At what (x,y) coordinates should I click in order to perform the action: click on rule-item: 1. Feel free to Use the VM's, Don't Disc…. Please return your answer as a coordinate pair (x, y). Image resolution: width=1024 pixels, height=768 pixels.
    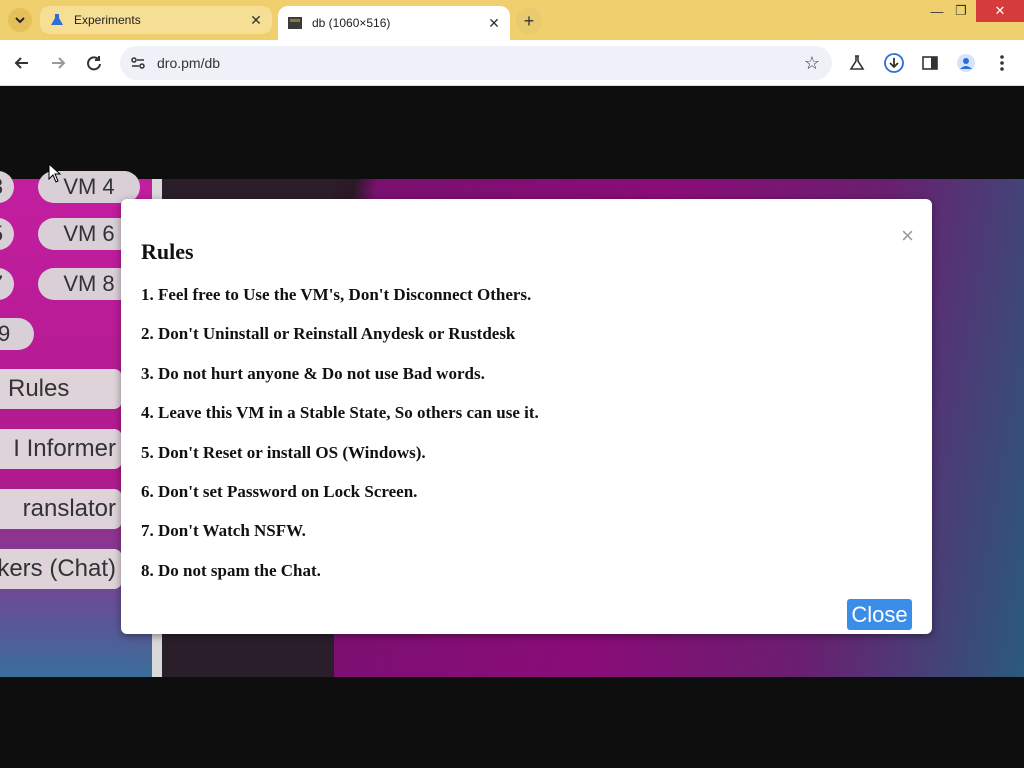
    Looking at the image, I should click on (336, 294).